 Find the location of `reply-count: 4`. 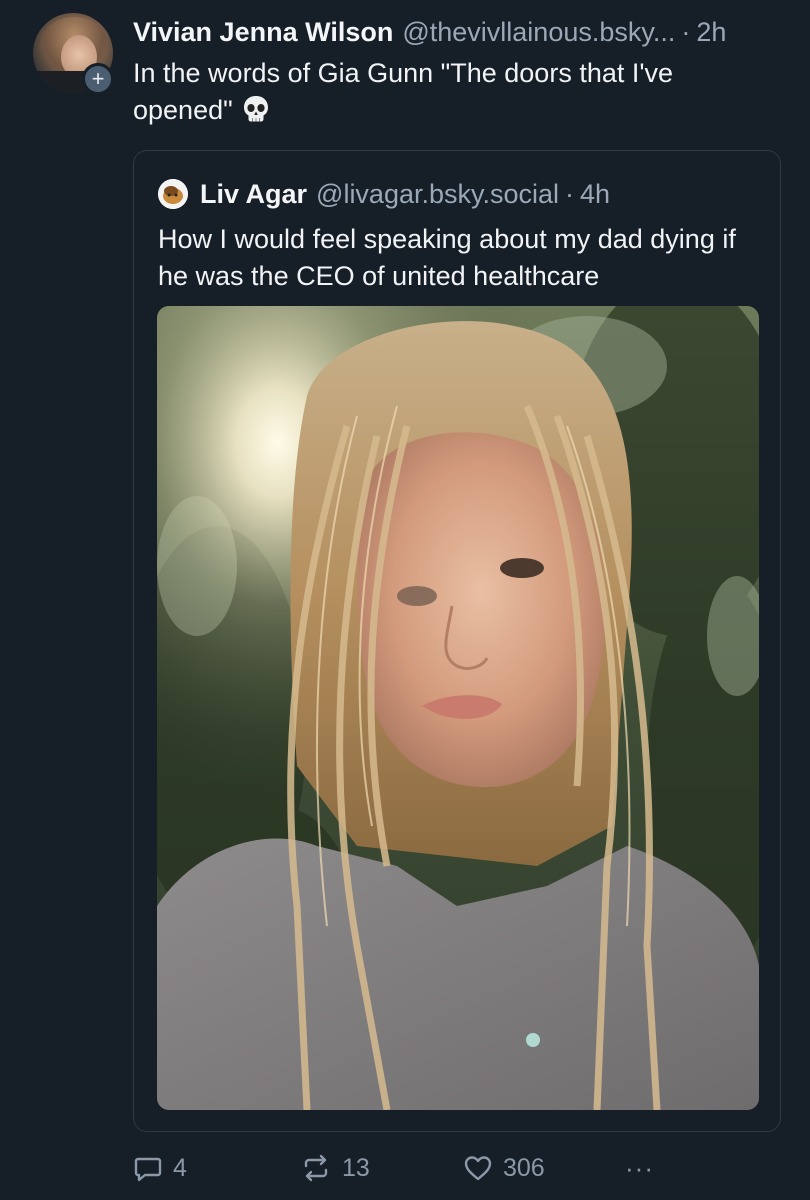

reply-count: 4 is located at coordinates (180, 1167).